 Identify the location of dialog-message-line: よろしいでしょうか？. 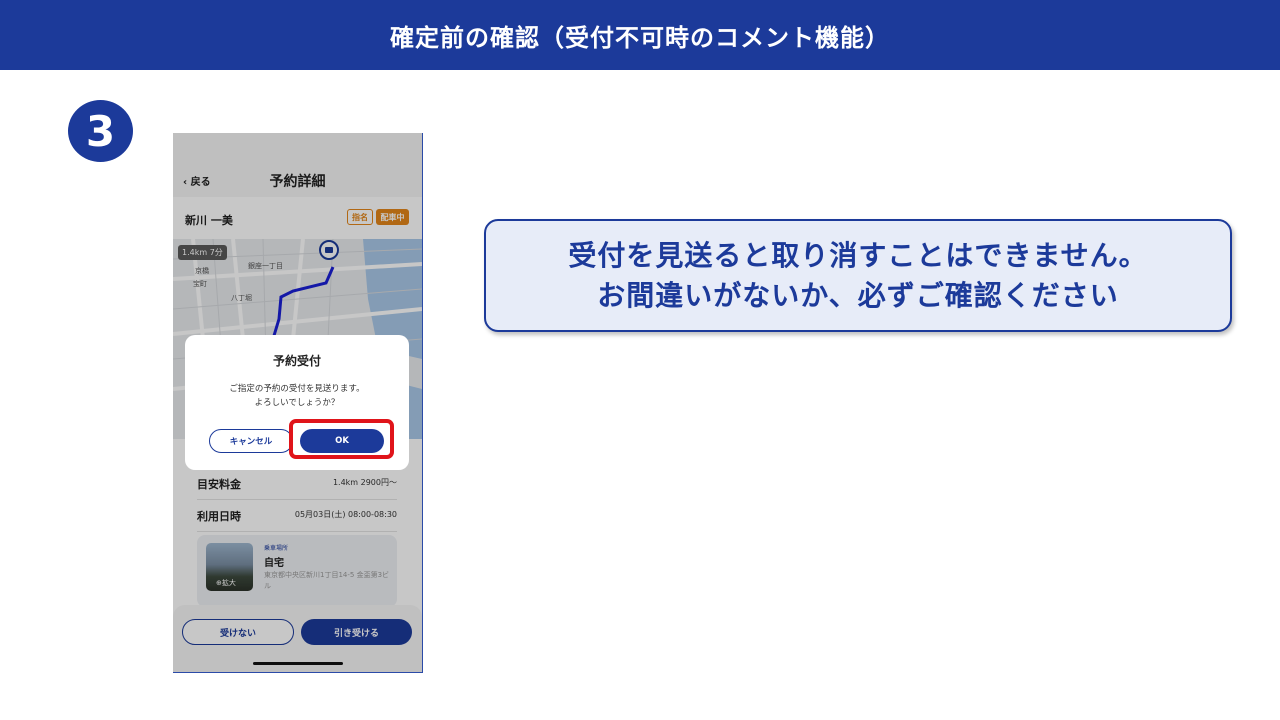
(297, 403).